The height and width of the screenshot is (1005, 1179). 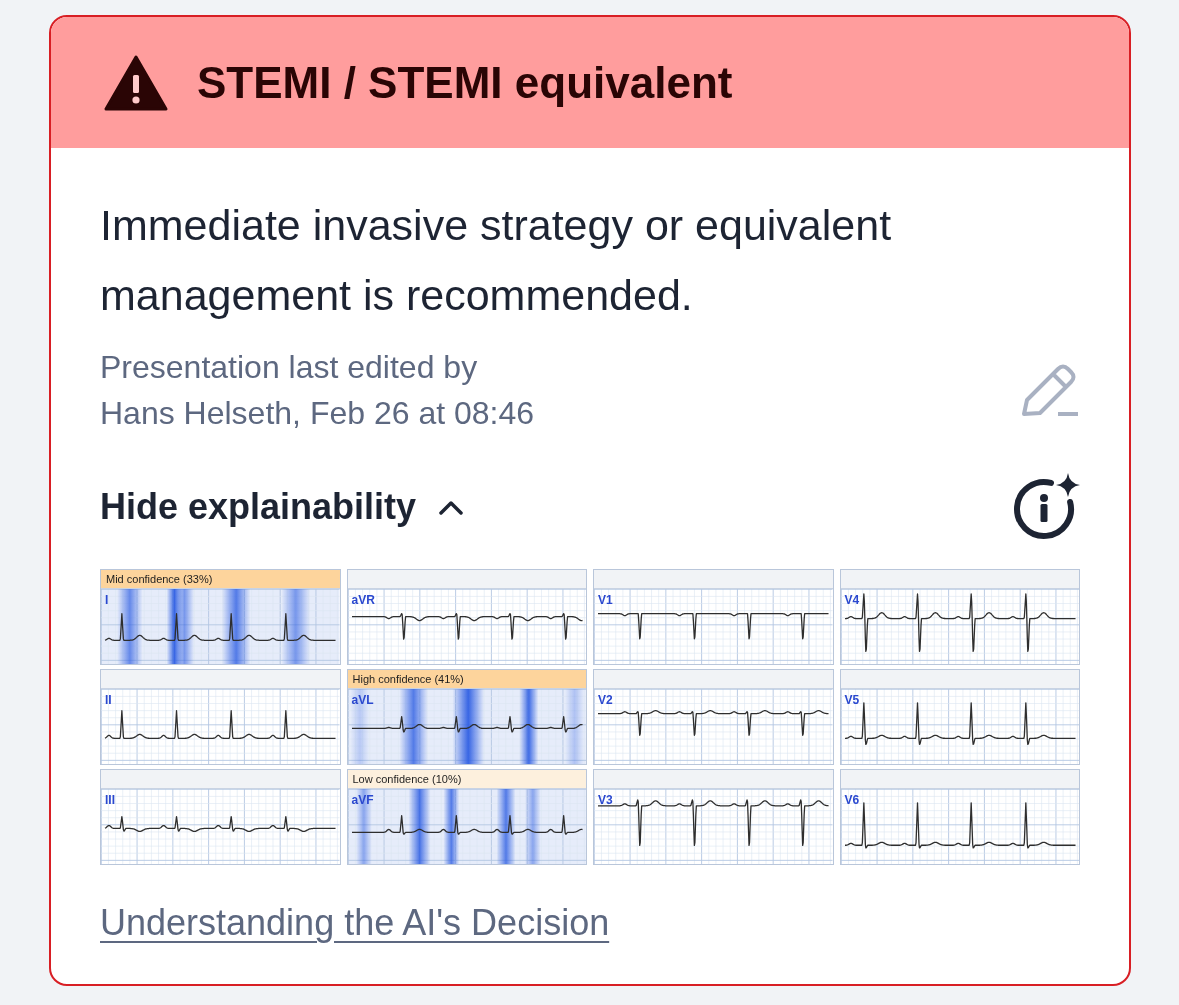 What do you see at coordinates (605, 600) in the screenshot?
I see `lead-label: V1` at bounding box center [605, 600].